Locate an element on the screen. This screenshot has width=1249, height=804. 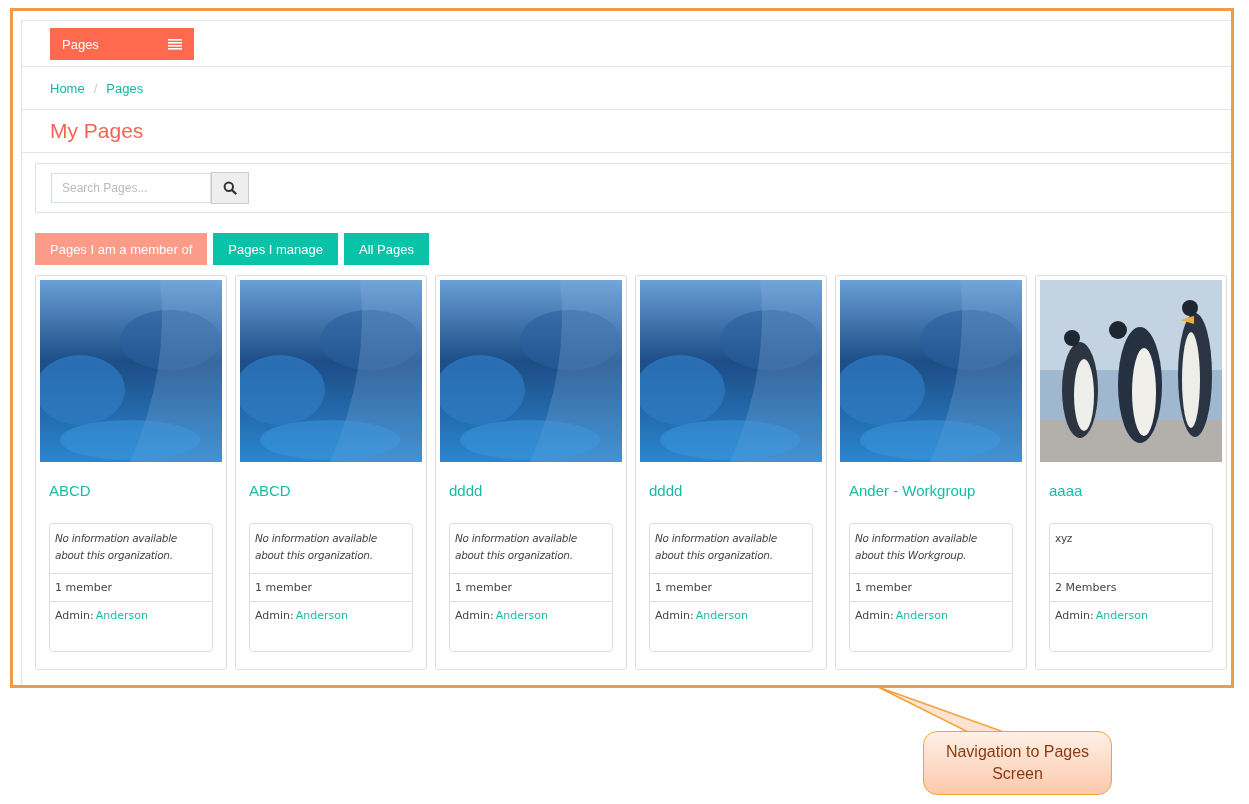
callout-note: Navigation to Pages Screen is located at coordinates (1017, 763).